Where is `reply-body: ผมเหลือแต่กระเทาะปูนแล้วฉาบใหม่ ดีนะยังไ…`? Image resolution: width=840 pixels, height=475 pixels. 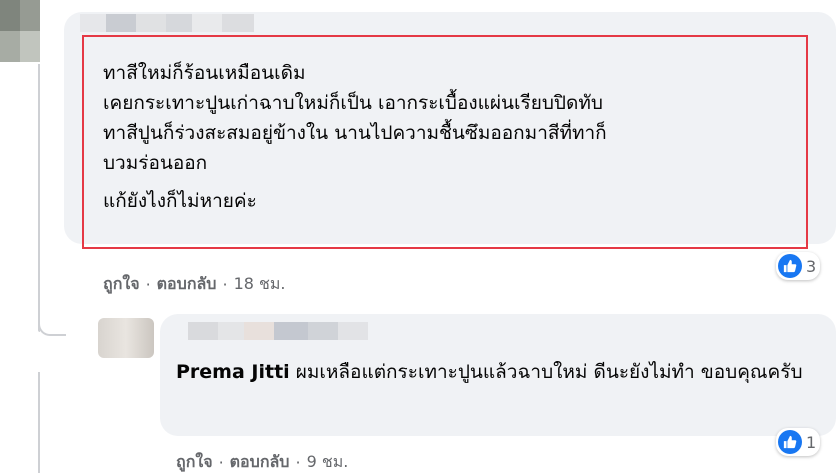
reply-body: ผมเหลือแต่กระเทาะปูนแล้วฉาบใหม่ ดีนะยังไ… is located at coordinates (549, 372).